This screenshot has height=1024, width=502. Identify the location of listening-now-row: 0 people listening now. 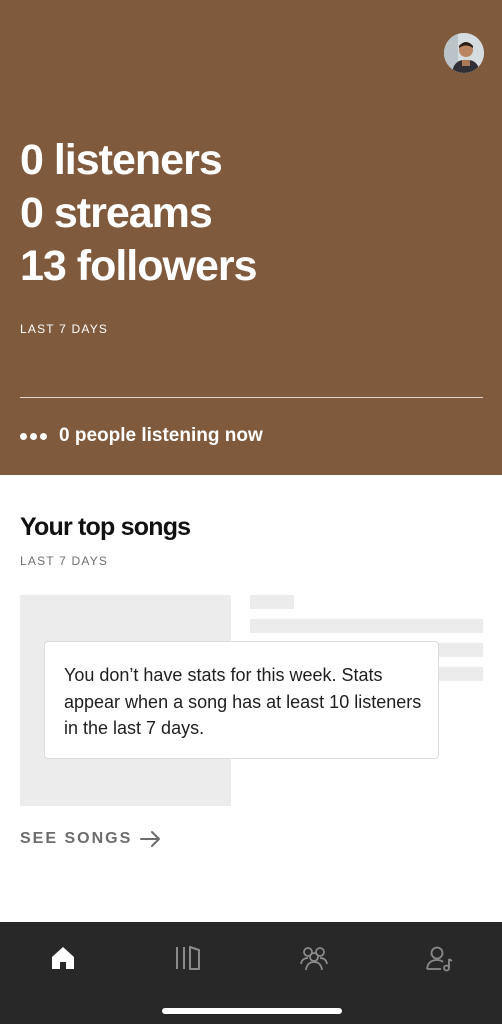
(141, 436).